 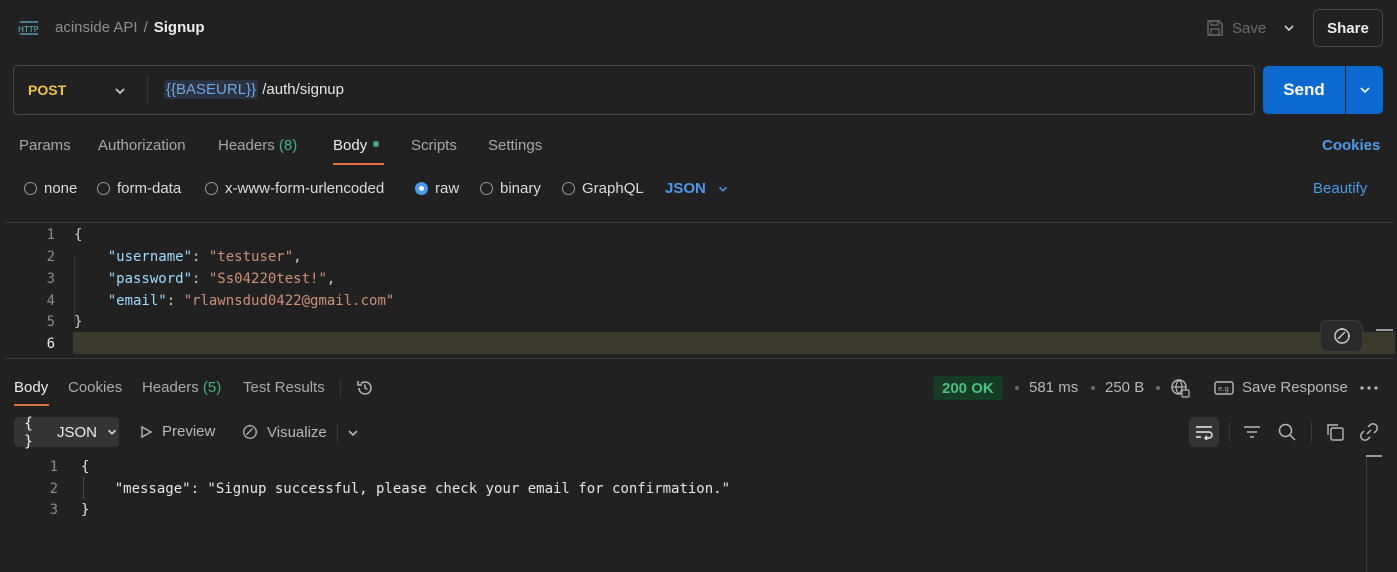 What do you see at coordinates (95, 387) in the screenshot?
I see `response-tab-cookies: Cookies` at bounding box center [95, 387].